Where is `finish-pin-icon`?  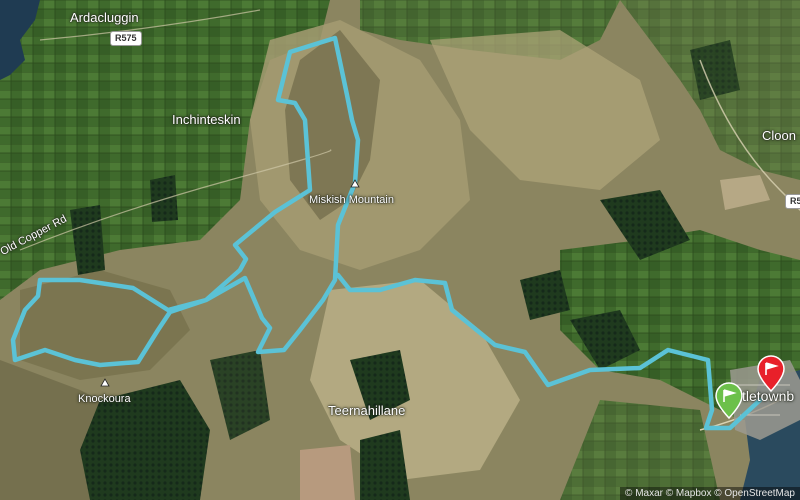 finish-pin-icon is located at coordinates (771, 374).